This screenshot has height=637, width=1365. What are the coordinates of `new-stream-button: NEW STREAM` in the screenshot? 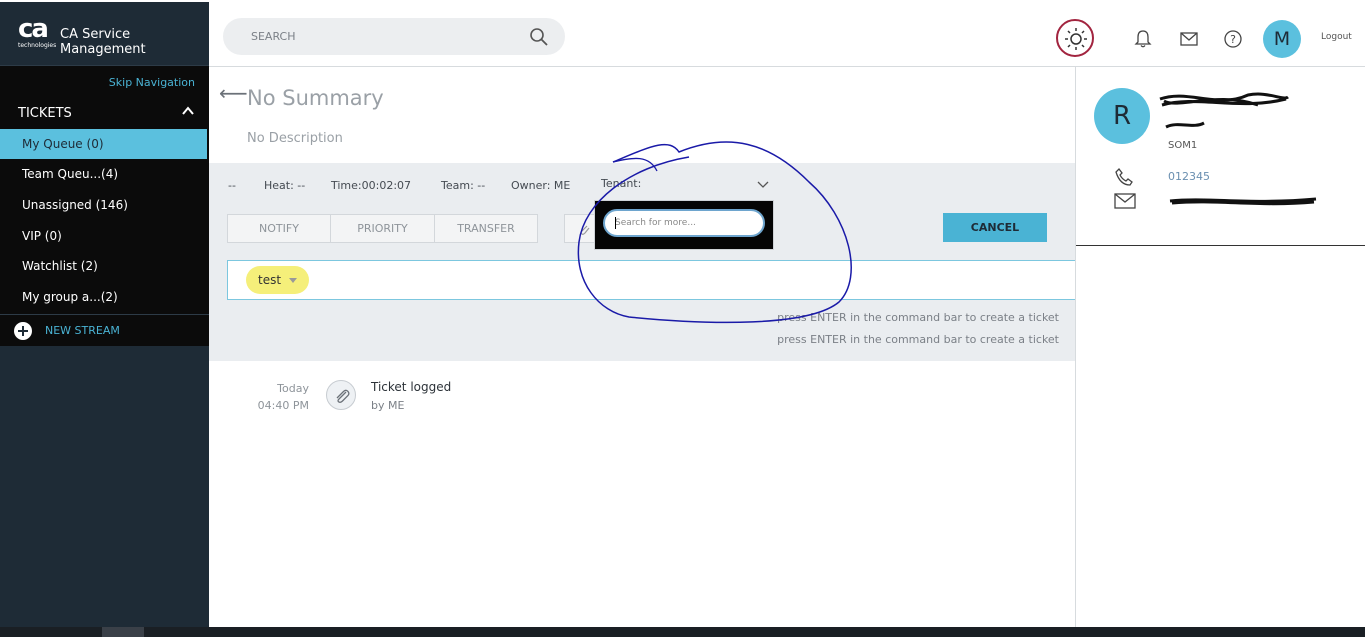 It's located at (104, 330).